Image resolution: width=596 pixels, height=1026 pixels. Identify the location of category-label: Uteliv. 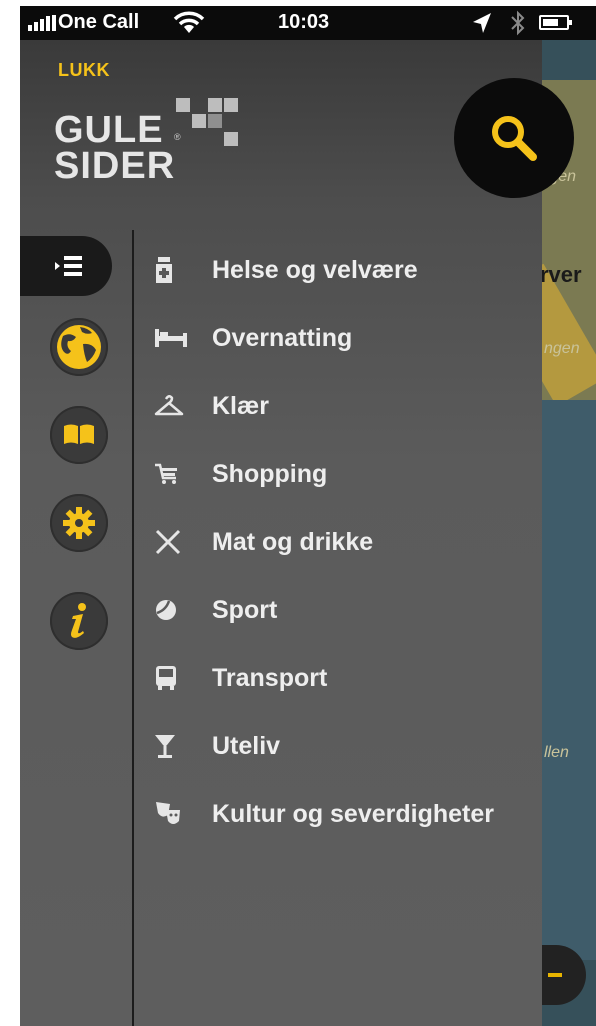
(246, 745).